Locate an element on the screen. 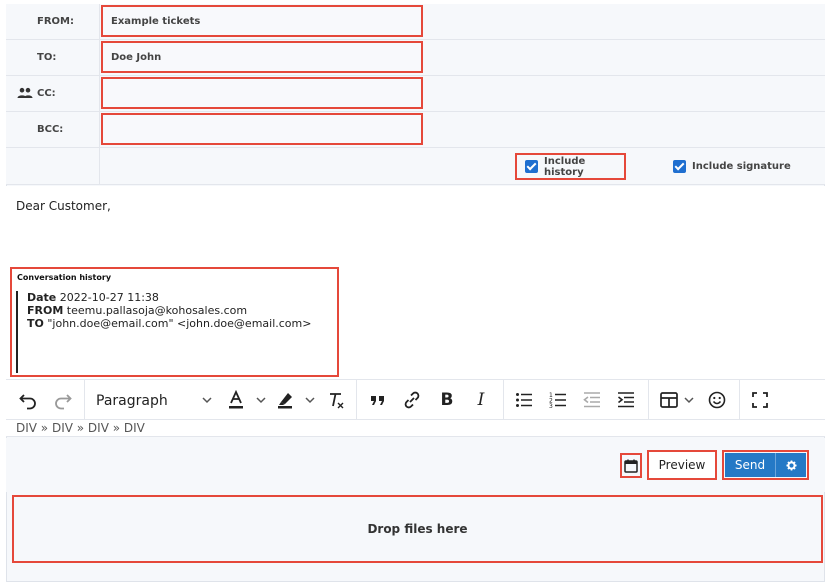  editor-toolbar: Paragraph B I 123 is located at coordinates (415, 400).